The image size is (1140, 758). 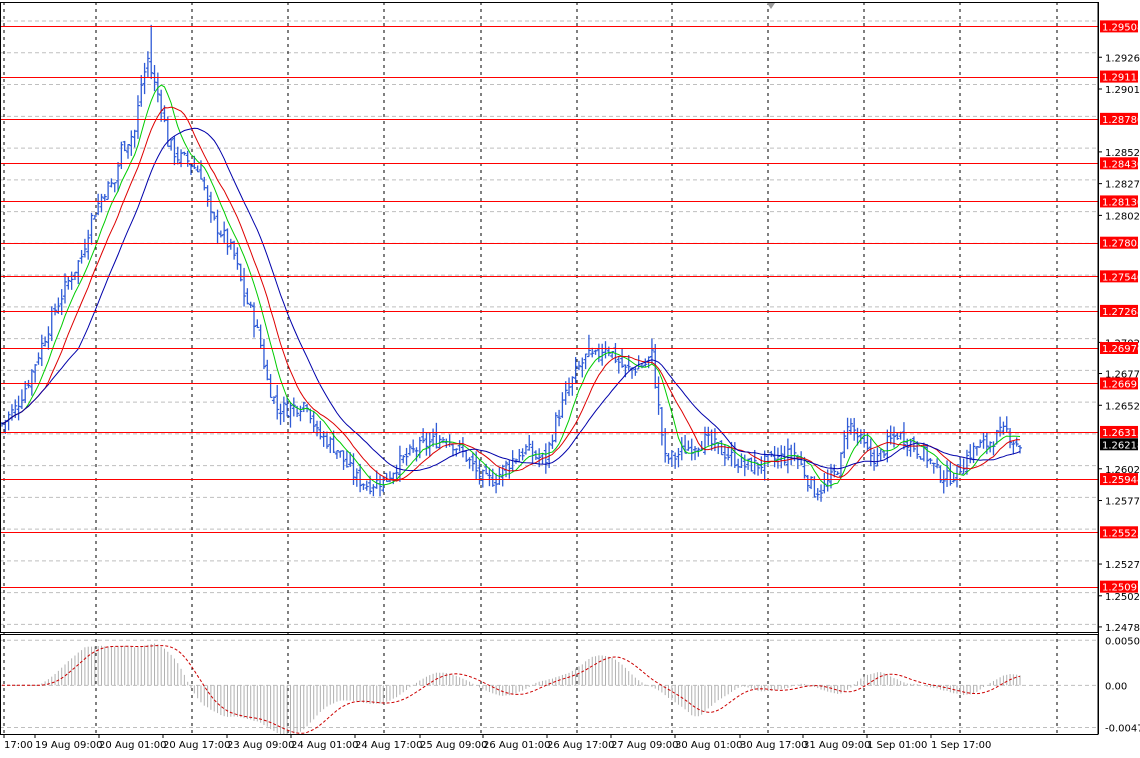 I want to click on price-level-label: 1.28780, so click(x=1121, y=120).